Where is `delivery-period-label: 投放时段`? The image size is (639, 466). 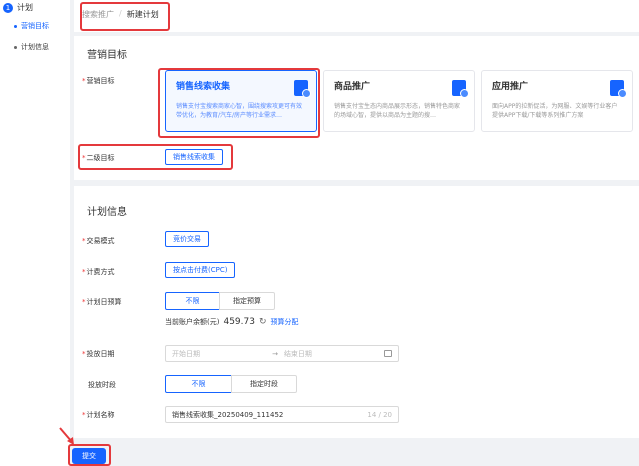 delivery-period-label: 投放时段 is located at coordinates (102, 385).